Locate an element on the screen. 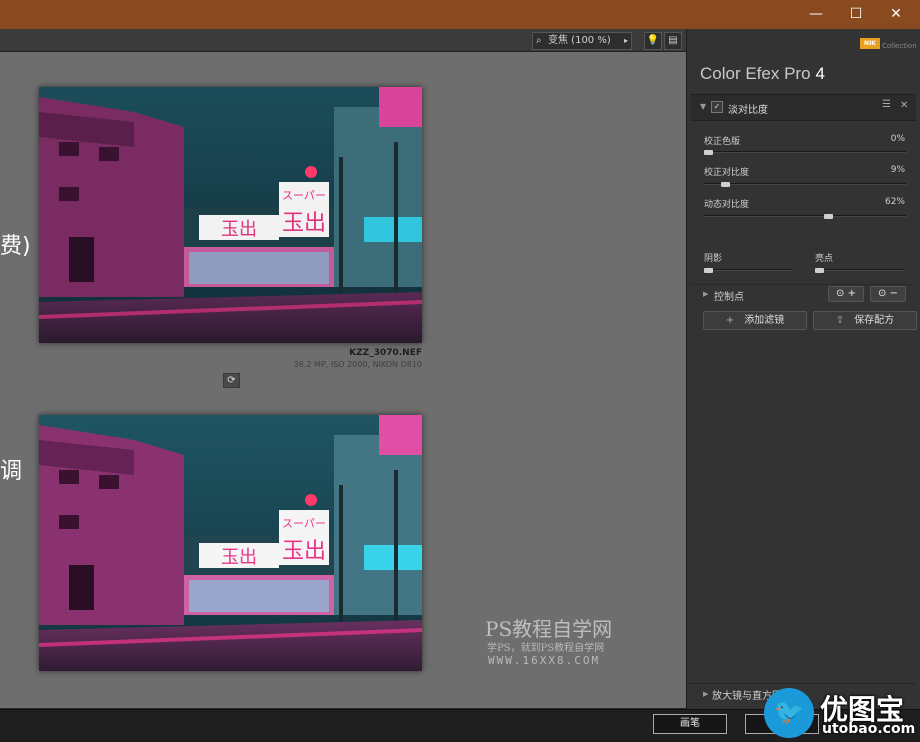  save-recipe-button: ⇪ 保存配方 is located at coordinates (865, 320).